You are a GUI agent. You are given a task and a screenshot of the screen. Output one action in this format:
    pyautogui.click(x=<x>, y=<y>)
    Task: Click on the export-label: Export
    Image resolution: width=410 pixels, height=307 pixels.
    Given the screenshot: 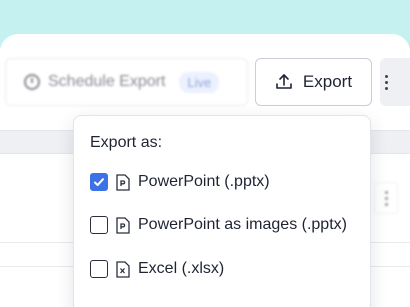 What is the action you would take?
    pyautogui.click(x=327, y=81)
    